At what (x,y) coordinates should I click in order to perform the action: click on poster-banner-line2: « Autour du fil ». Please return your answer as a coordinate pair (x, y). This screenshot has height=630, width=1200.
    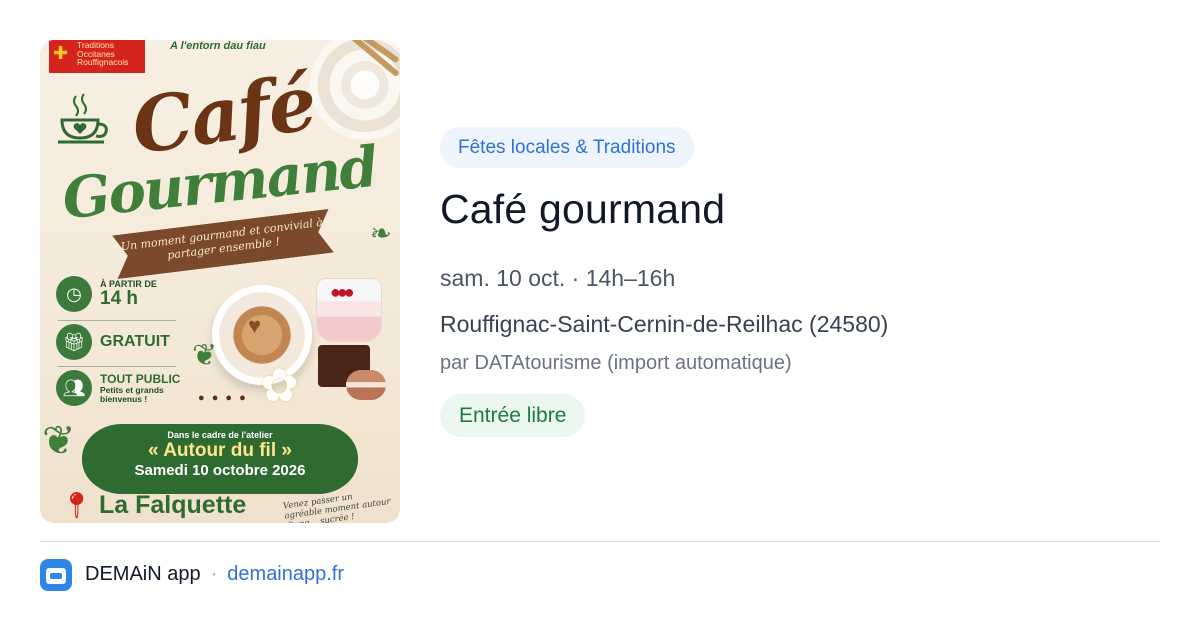
    Looking at the image, I should click on (220, 450).